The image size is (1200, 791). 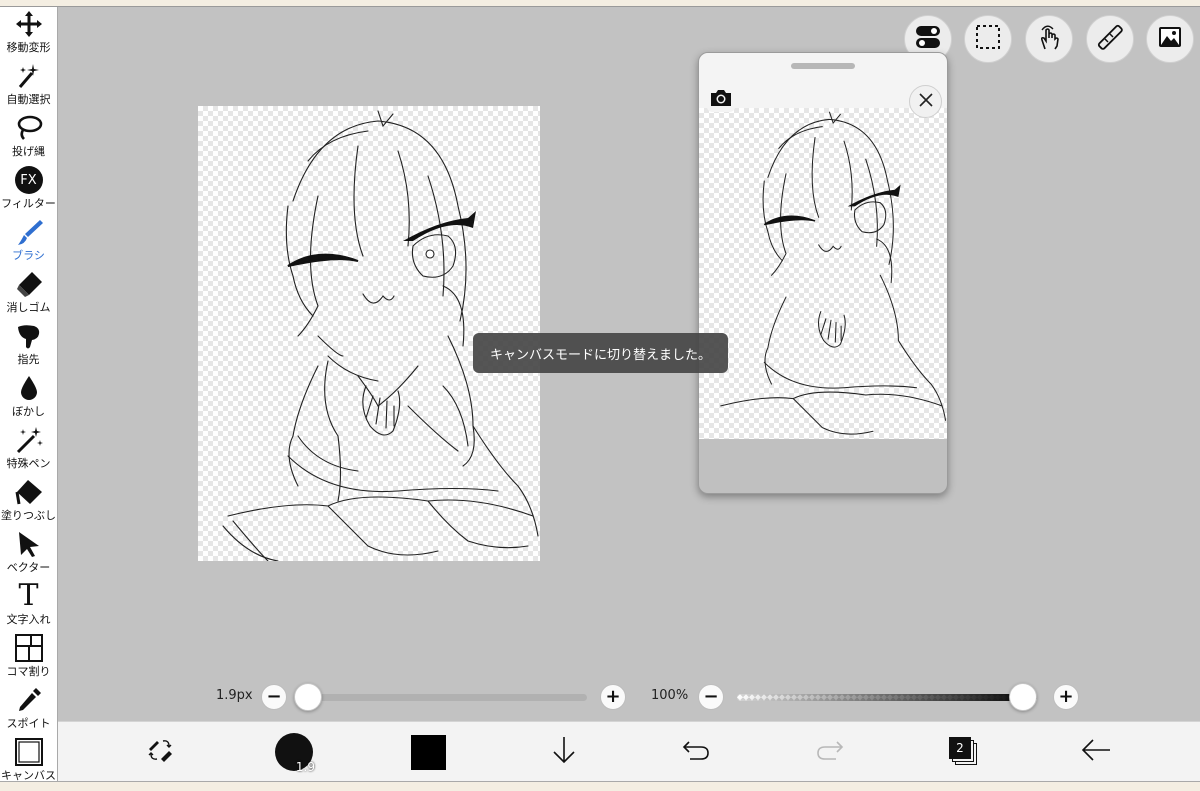 I want to click on tool-fill: 塗りつぶし, so click(x=28, y=503).